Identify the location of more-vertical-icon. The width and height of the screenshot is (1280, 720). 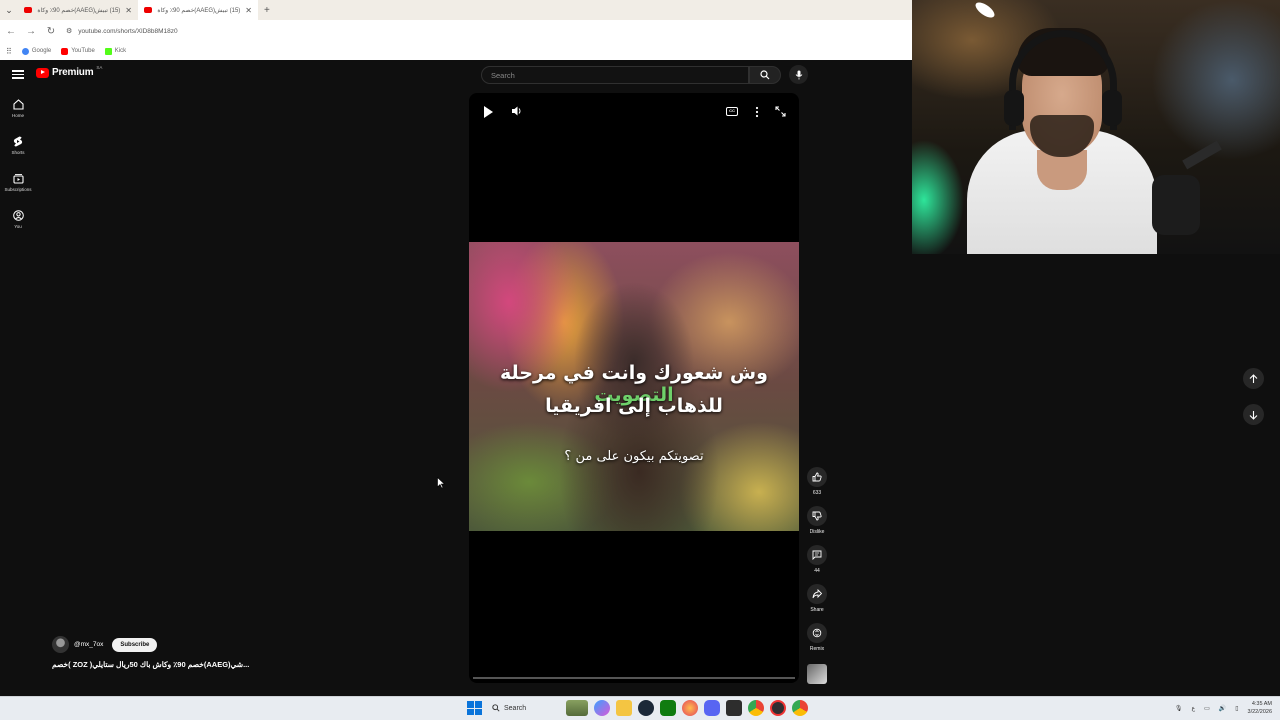
(757, 112).